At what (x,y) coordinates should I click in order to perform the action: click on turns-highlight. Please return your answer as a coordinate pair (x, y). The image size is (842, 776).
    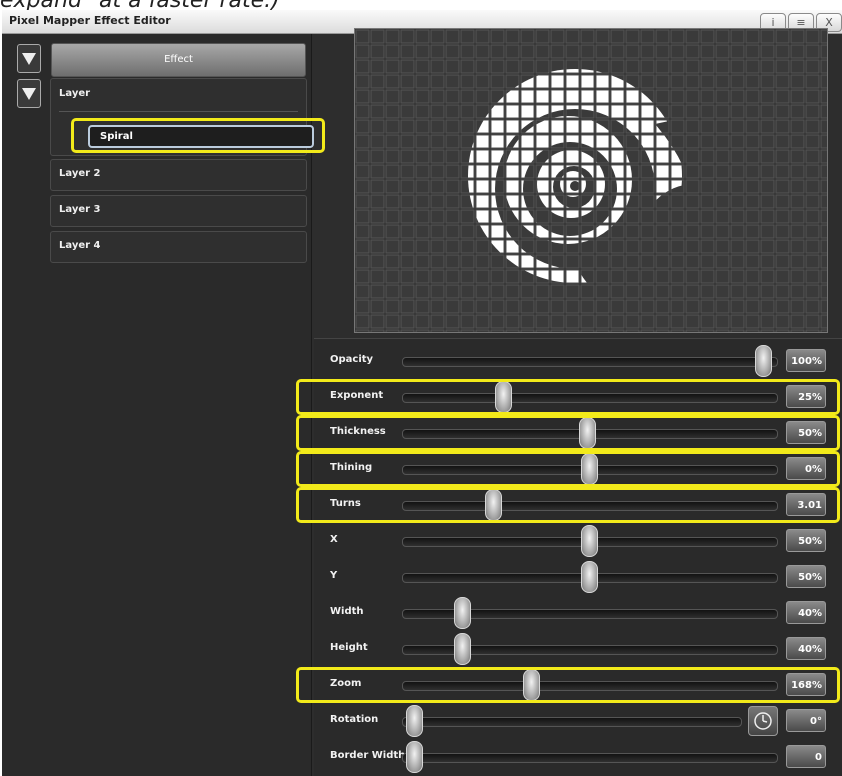
    Looking at the image, I should click on (568, 505).